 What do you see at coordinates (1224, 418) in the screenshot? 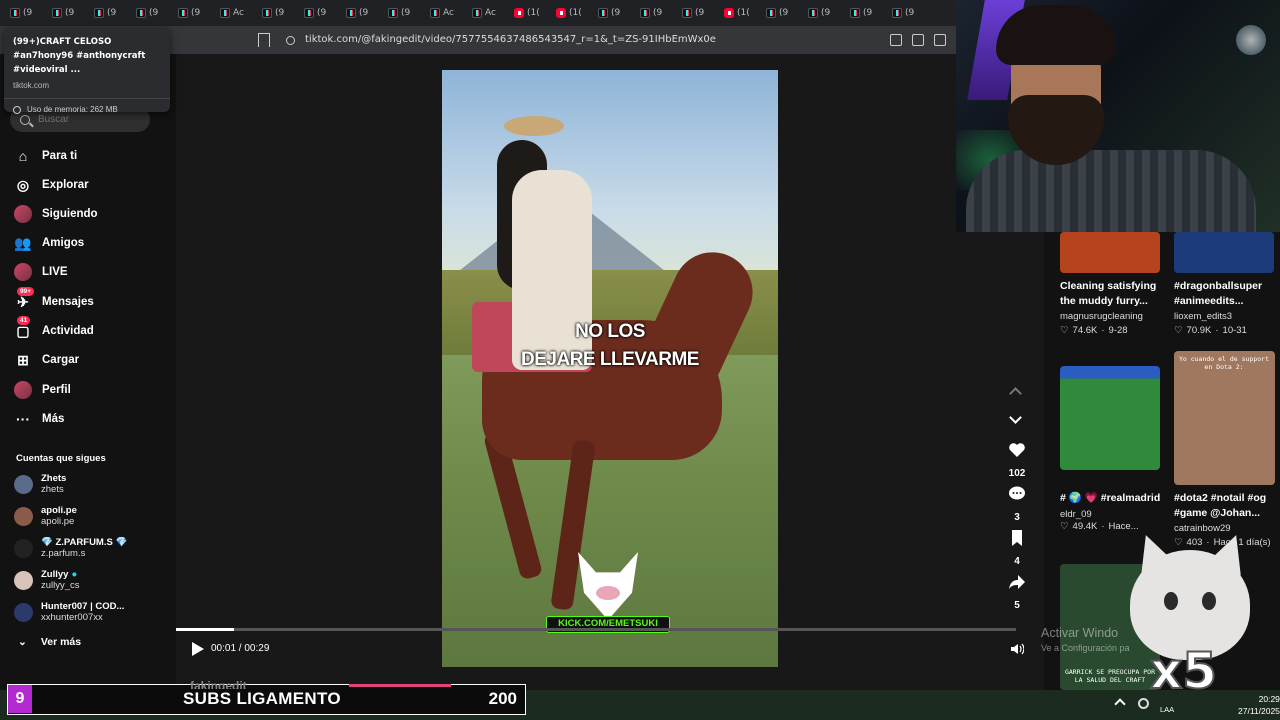
I see `recommendation-thumbnail: Yo cuando el de support en Dota 2:` at bounding box center [1224, 418].